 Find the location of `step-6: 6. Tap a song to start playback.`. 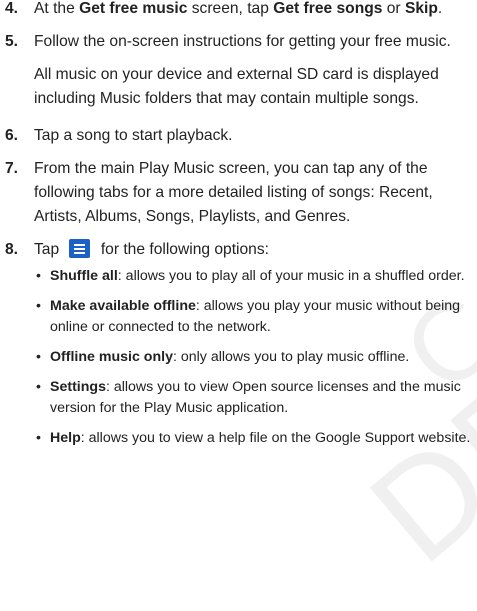

step-6: 6. Tap a song to start playback. is located at coordinates (238, 136).